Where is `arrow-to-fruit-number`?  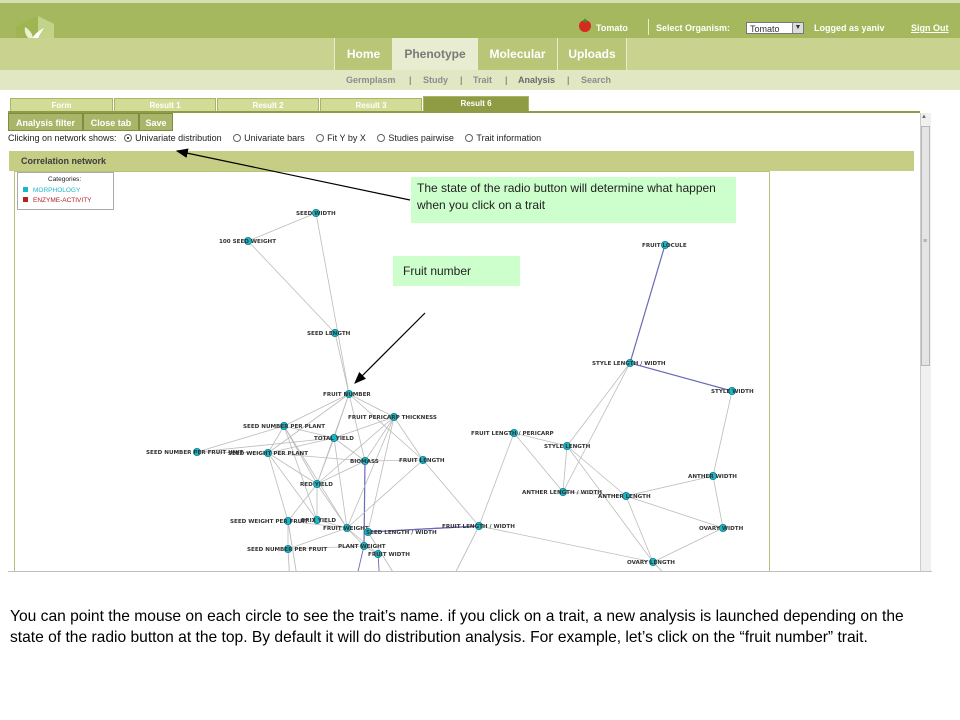 arrow-to-fruit-number is located at coordinates (390, 348).